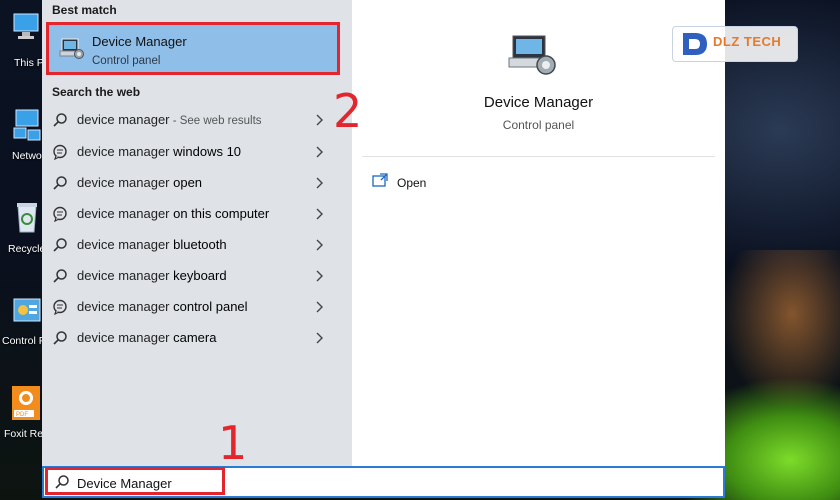 The height and width of the screenshot is (500, 840). What do you see at coordinates (186, 182) in the screenshot?
I see `web-result-completion: open` at bounding box center [186, 182].